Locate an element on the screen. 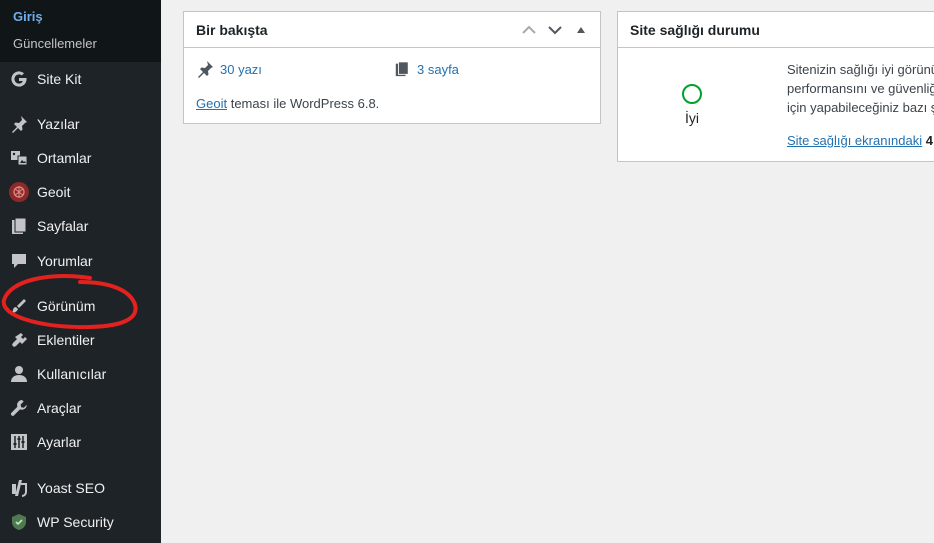 This screenshot has height=543, width=934. sidebar-item-plugins: Eklentiler is located at coordinates (80, 340).